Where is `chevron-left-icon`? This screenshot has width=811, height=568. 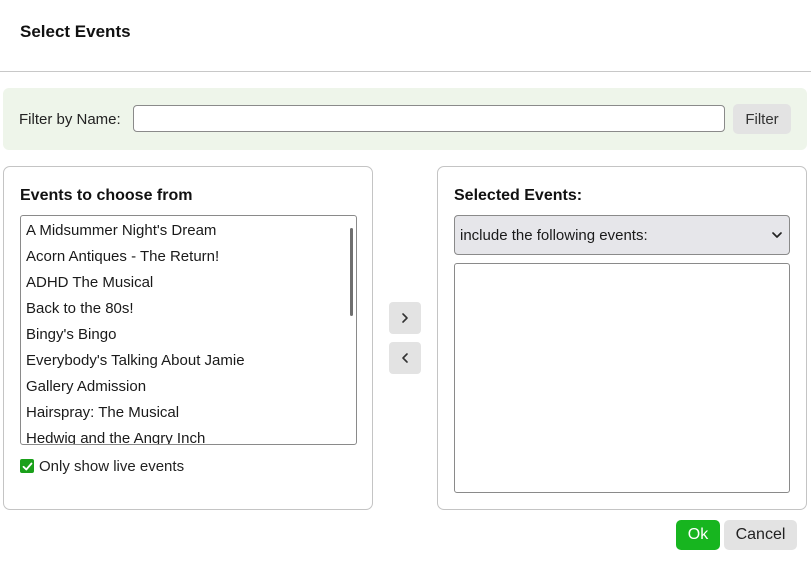
chevron-left-icon is located at coordinates (405, 358).